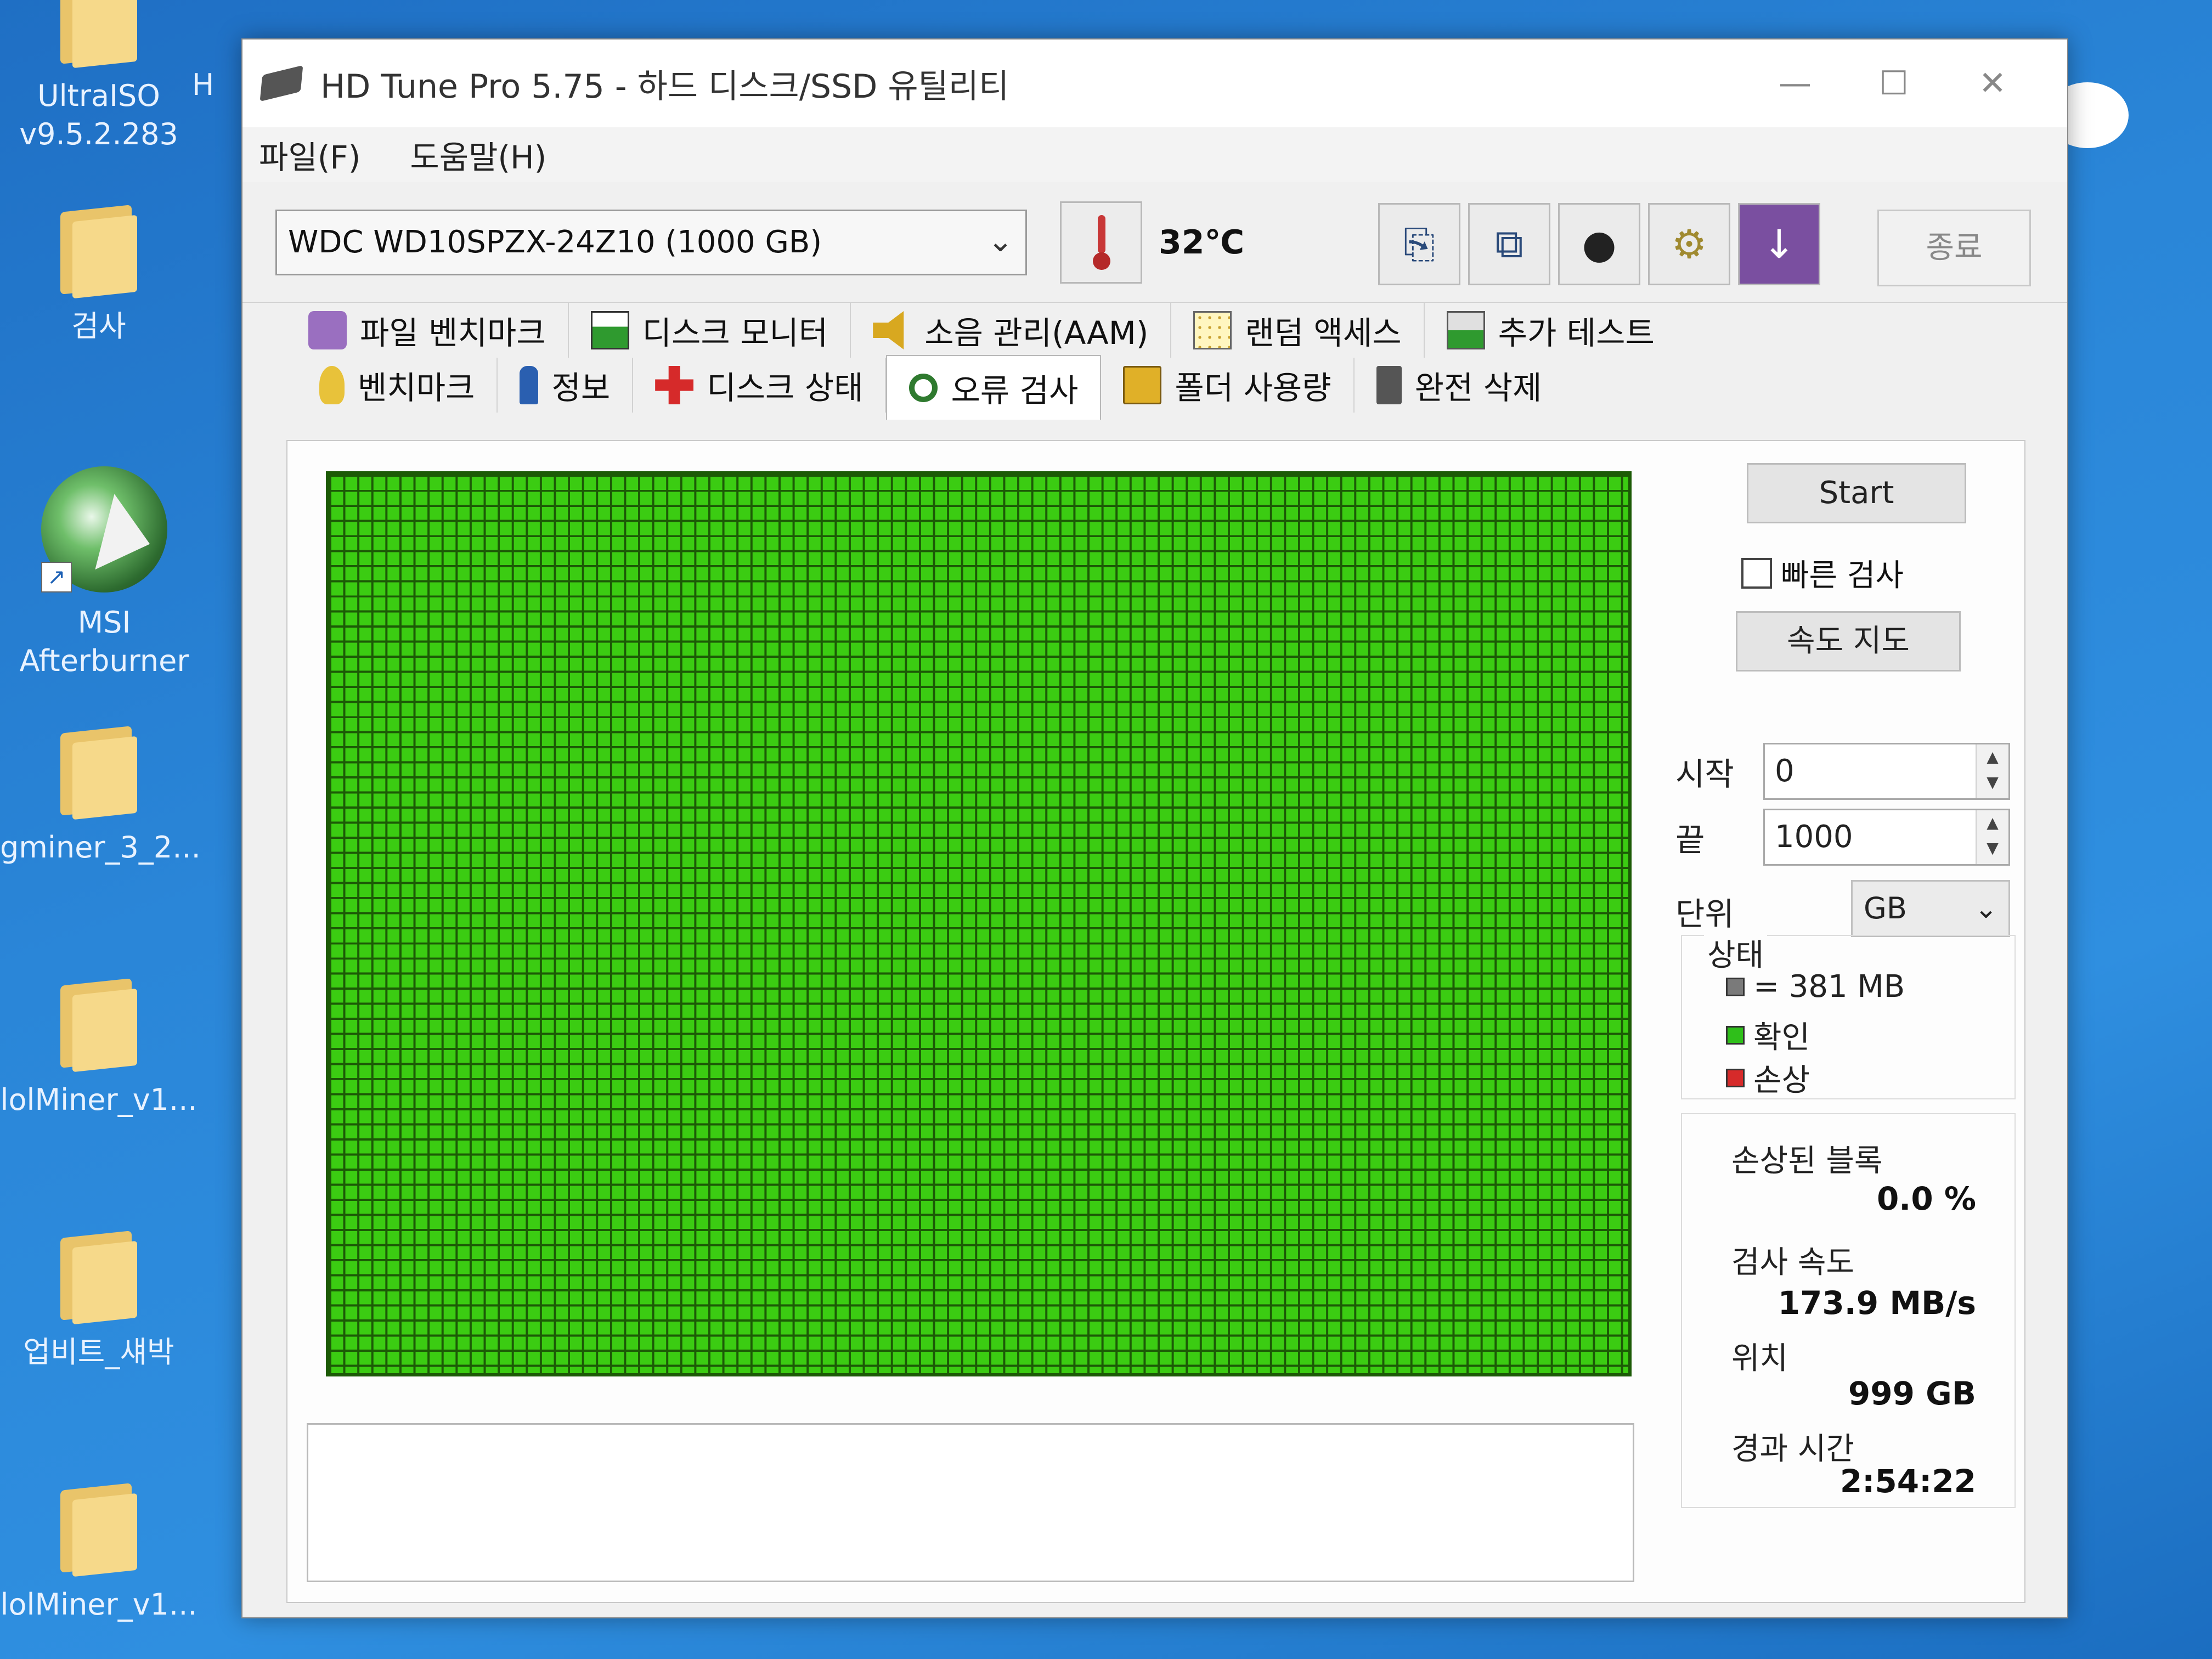 The height and width of the screenshot is (1659, 2212). I want to click on tab-label: 파일 벤치마크, so click(453, 333).